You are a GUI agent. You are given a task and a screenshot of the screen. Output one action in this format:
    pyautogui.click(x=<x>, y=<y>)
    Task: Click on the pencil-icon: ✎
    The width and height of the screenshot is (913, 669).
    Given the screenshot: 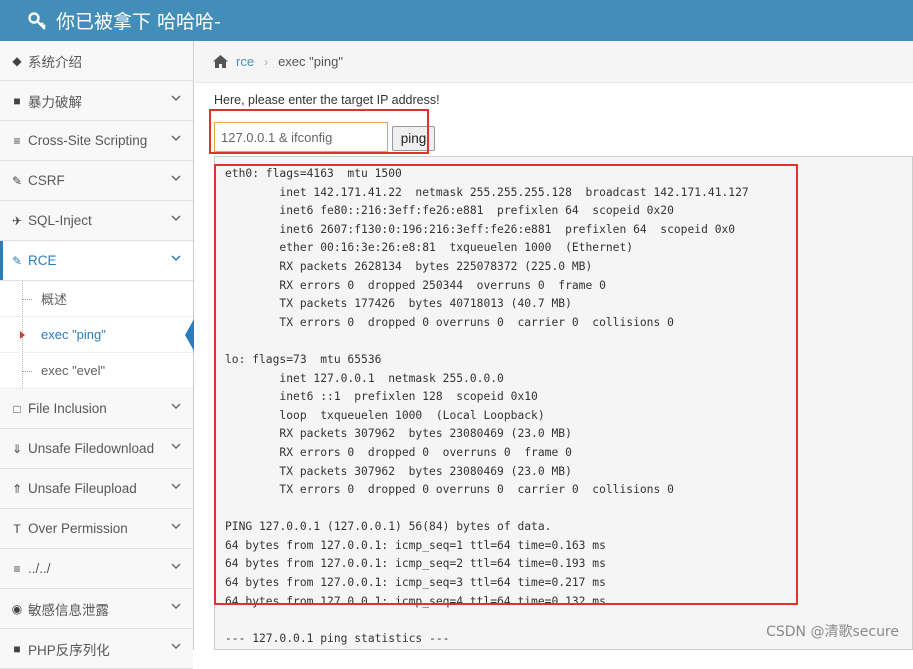 What is the action you would take?
    pyautogui.click(x=17, y=260)
    